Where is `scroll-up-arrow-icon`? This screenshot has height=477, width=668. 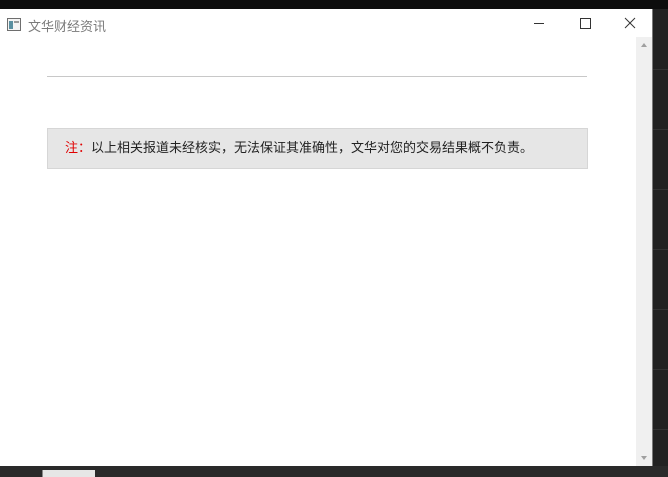
scroll-up-arrow-icon is located at coordinates (644, 45).